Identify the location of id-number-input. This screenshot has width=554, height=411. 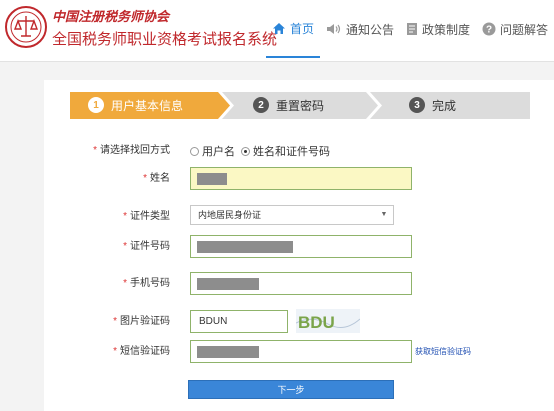
(301, 246).